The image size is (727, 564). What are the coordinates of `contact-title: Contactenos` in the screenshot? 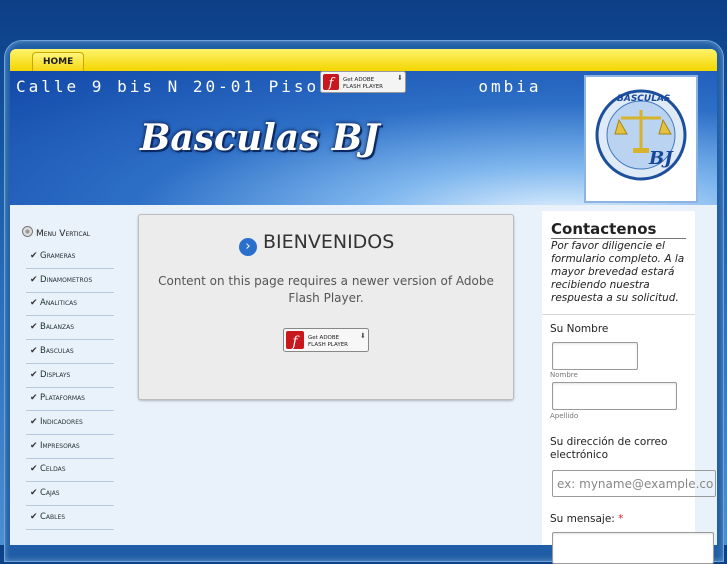 It's located at (604, 229).